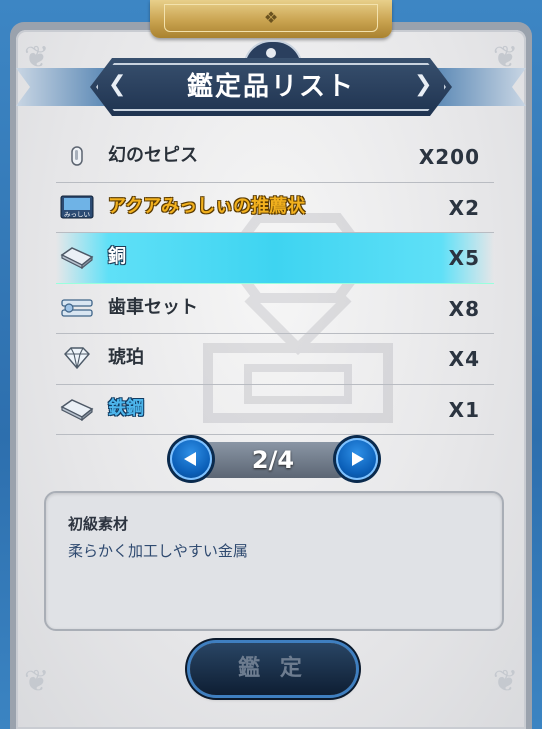 This screenshot has width=542, height=729. What do you see at coordinates (77, 214) in the screenshot?
I see `icon-label: みっしい` at bounding box center [77, 214].